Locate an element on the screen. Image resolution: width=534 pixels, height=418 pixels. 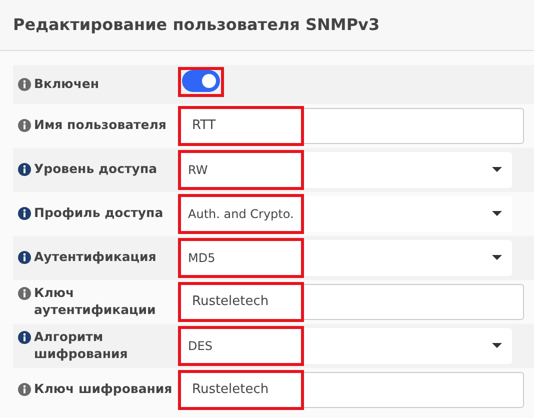
field-label: Аутентификация is located at coordinates (95, 257).